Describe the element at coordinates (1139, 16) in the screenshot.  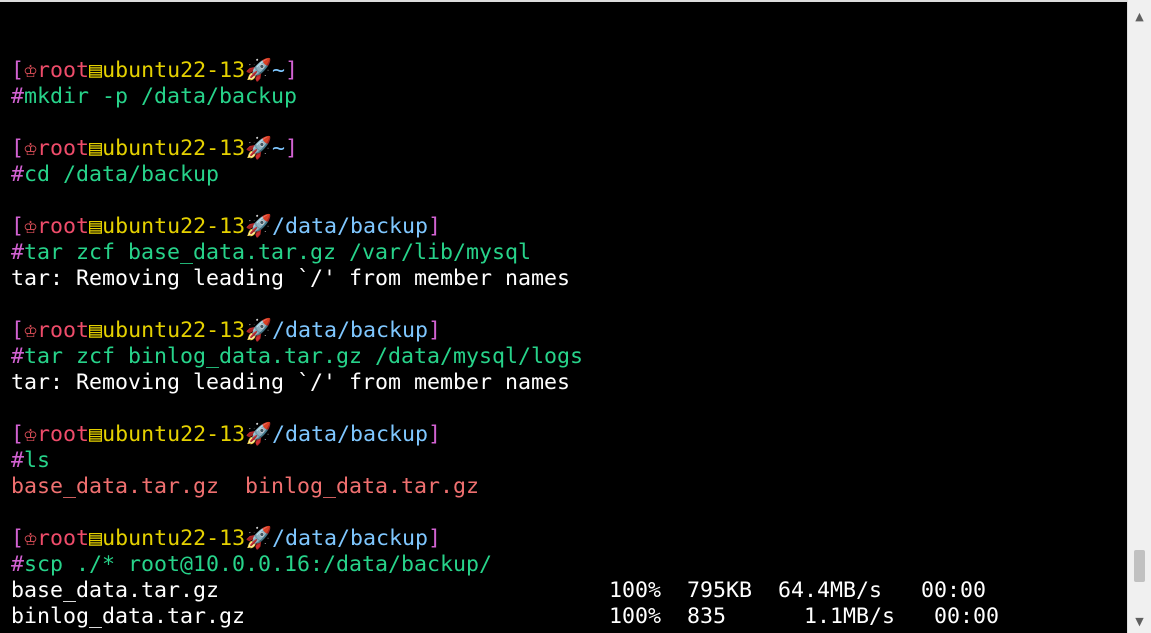
I see `scroll-up-arrow-icon: ▲` at that location.